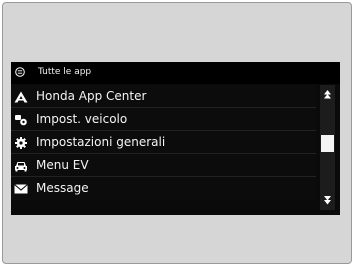 The height and width of the screenshot is (267, 356). What do you see at coordinates (91, 96) in the screenshot?
I see `list-item-label: Honda App Center` at bounding box center [91, 96].